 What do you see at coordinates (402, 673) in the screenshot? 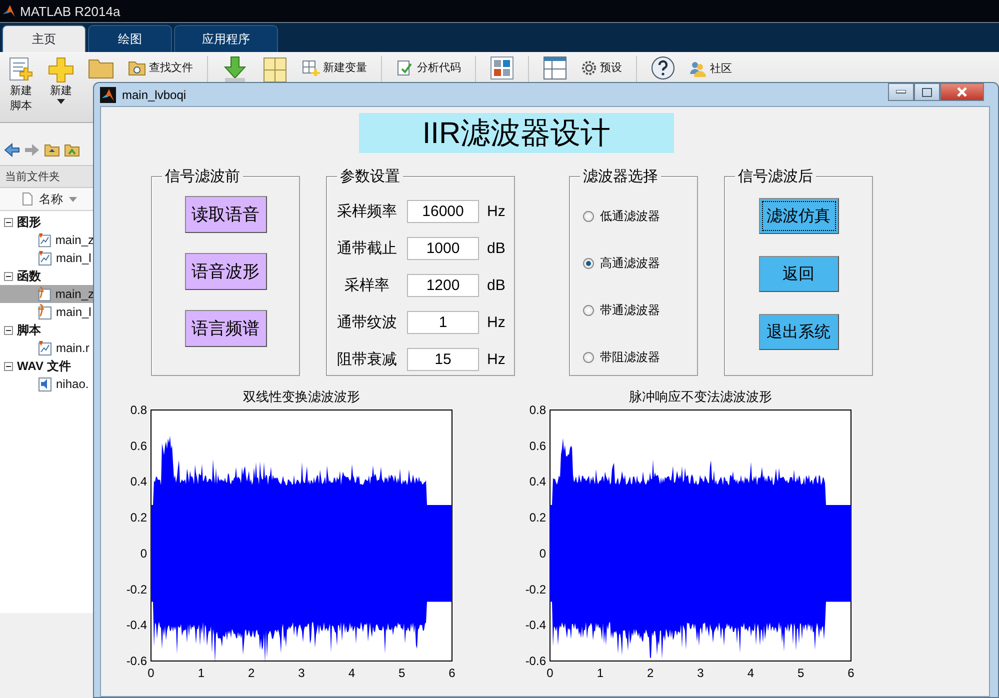
I see `tick-label: 5` at bounding box center [402, 673].